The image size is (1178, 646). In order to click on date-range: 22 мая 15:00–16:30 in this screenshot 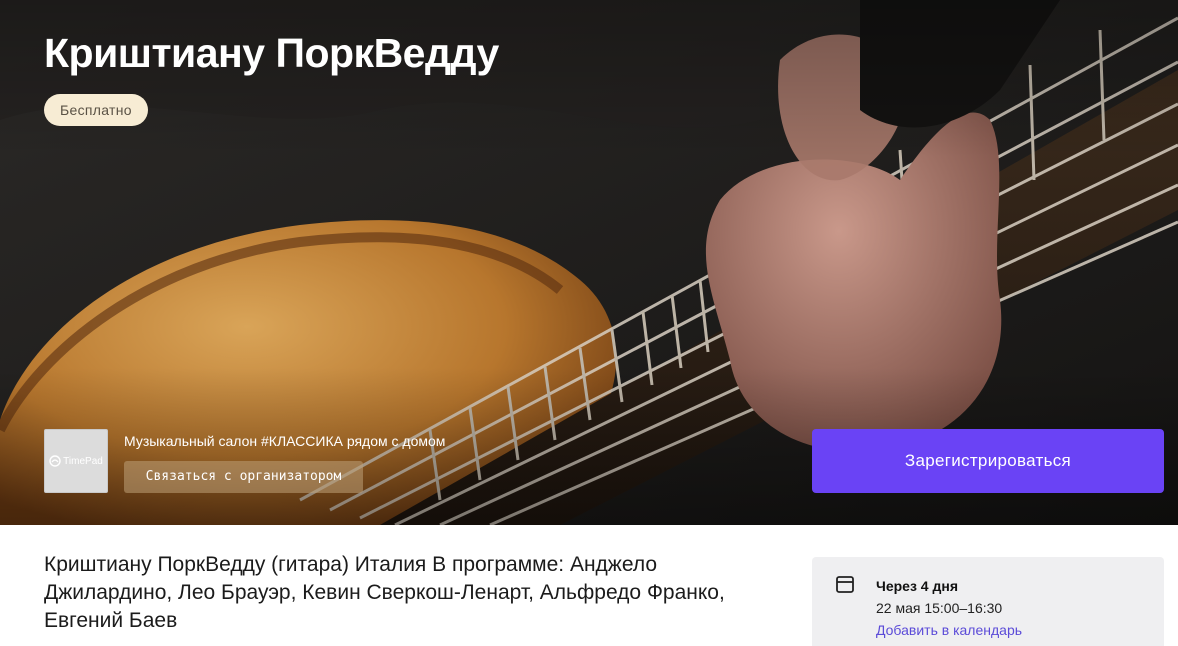, I will do `click(939, 608)`.